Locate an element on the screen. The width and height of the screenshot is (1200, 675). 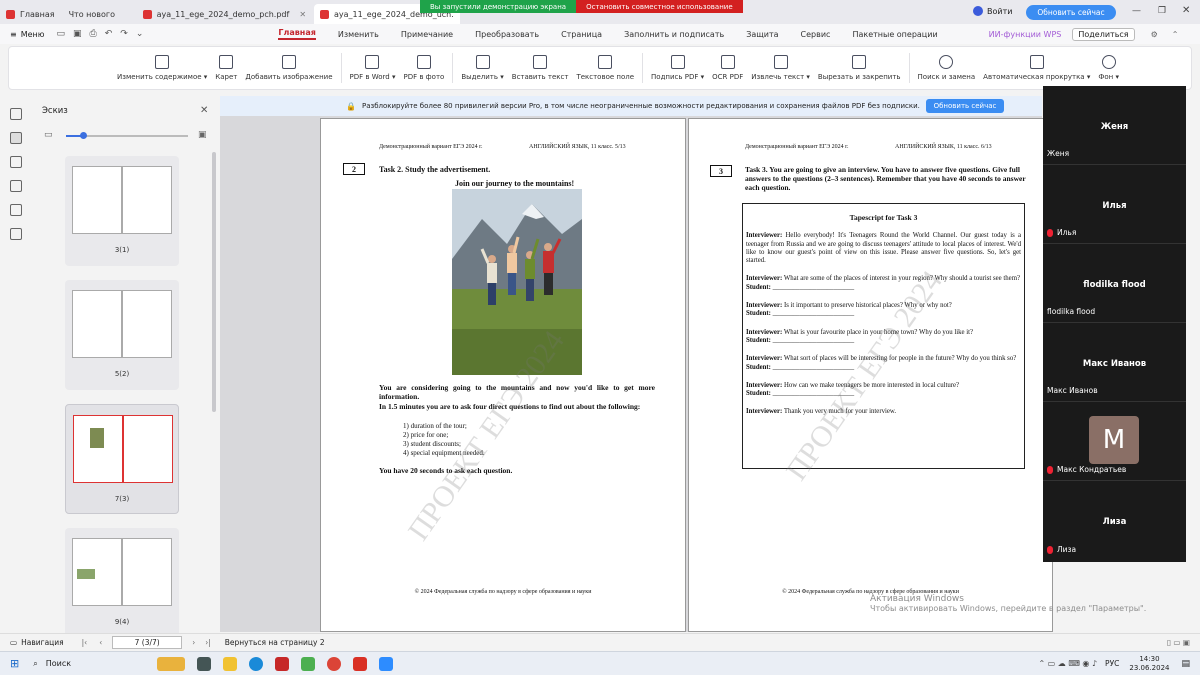
stop-share-button: Остановить совместное использование is located at coordinates (659, 6).